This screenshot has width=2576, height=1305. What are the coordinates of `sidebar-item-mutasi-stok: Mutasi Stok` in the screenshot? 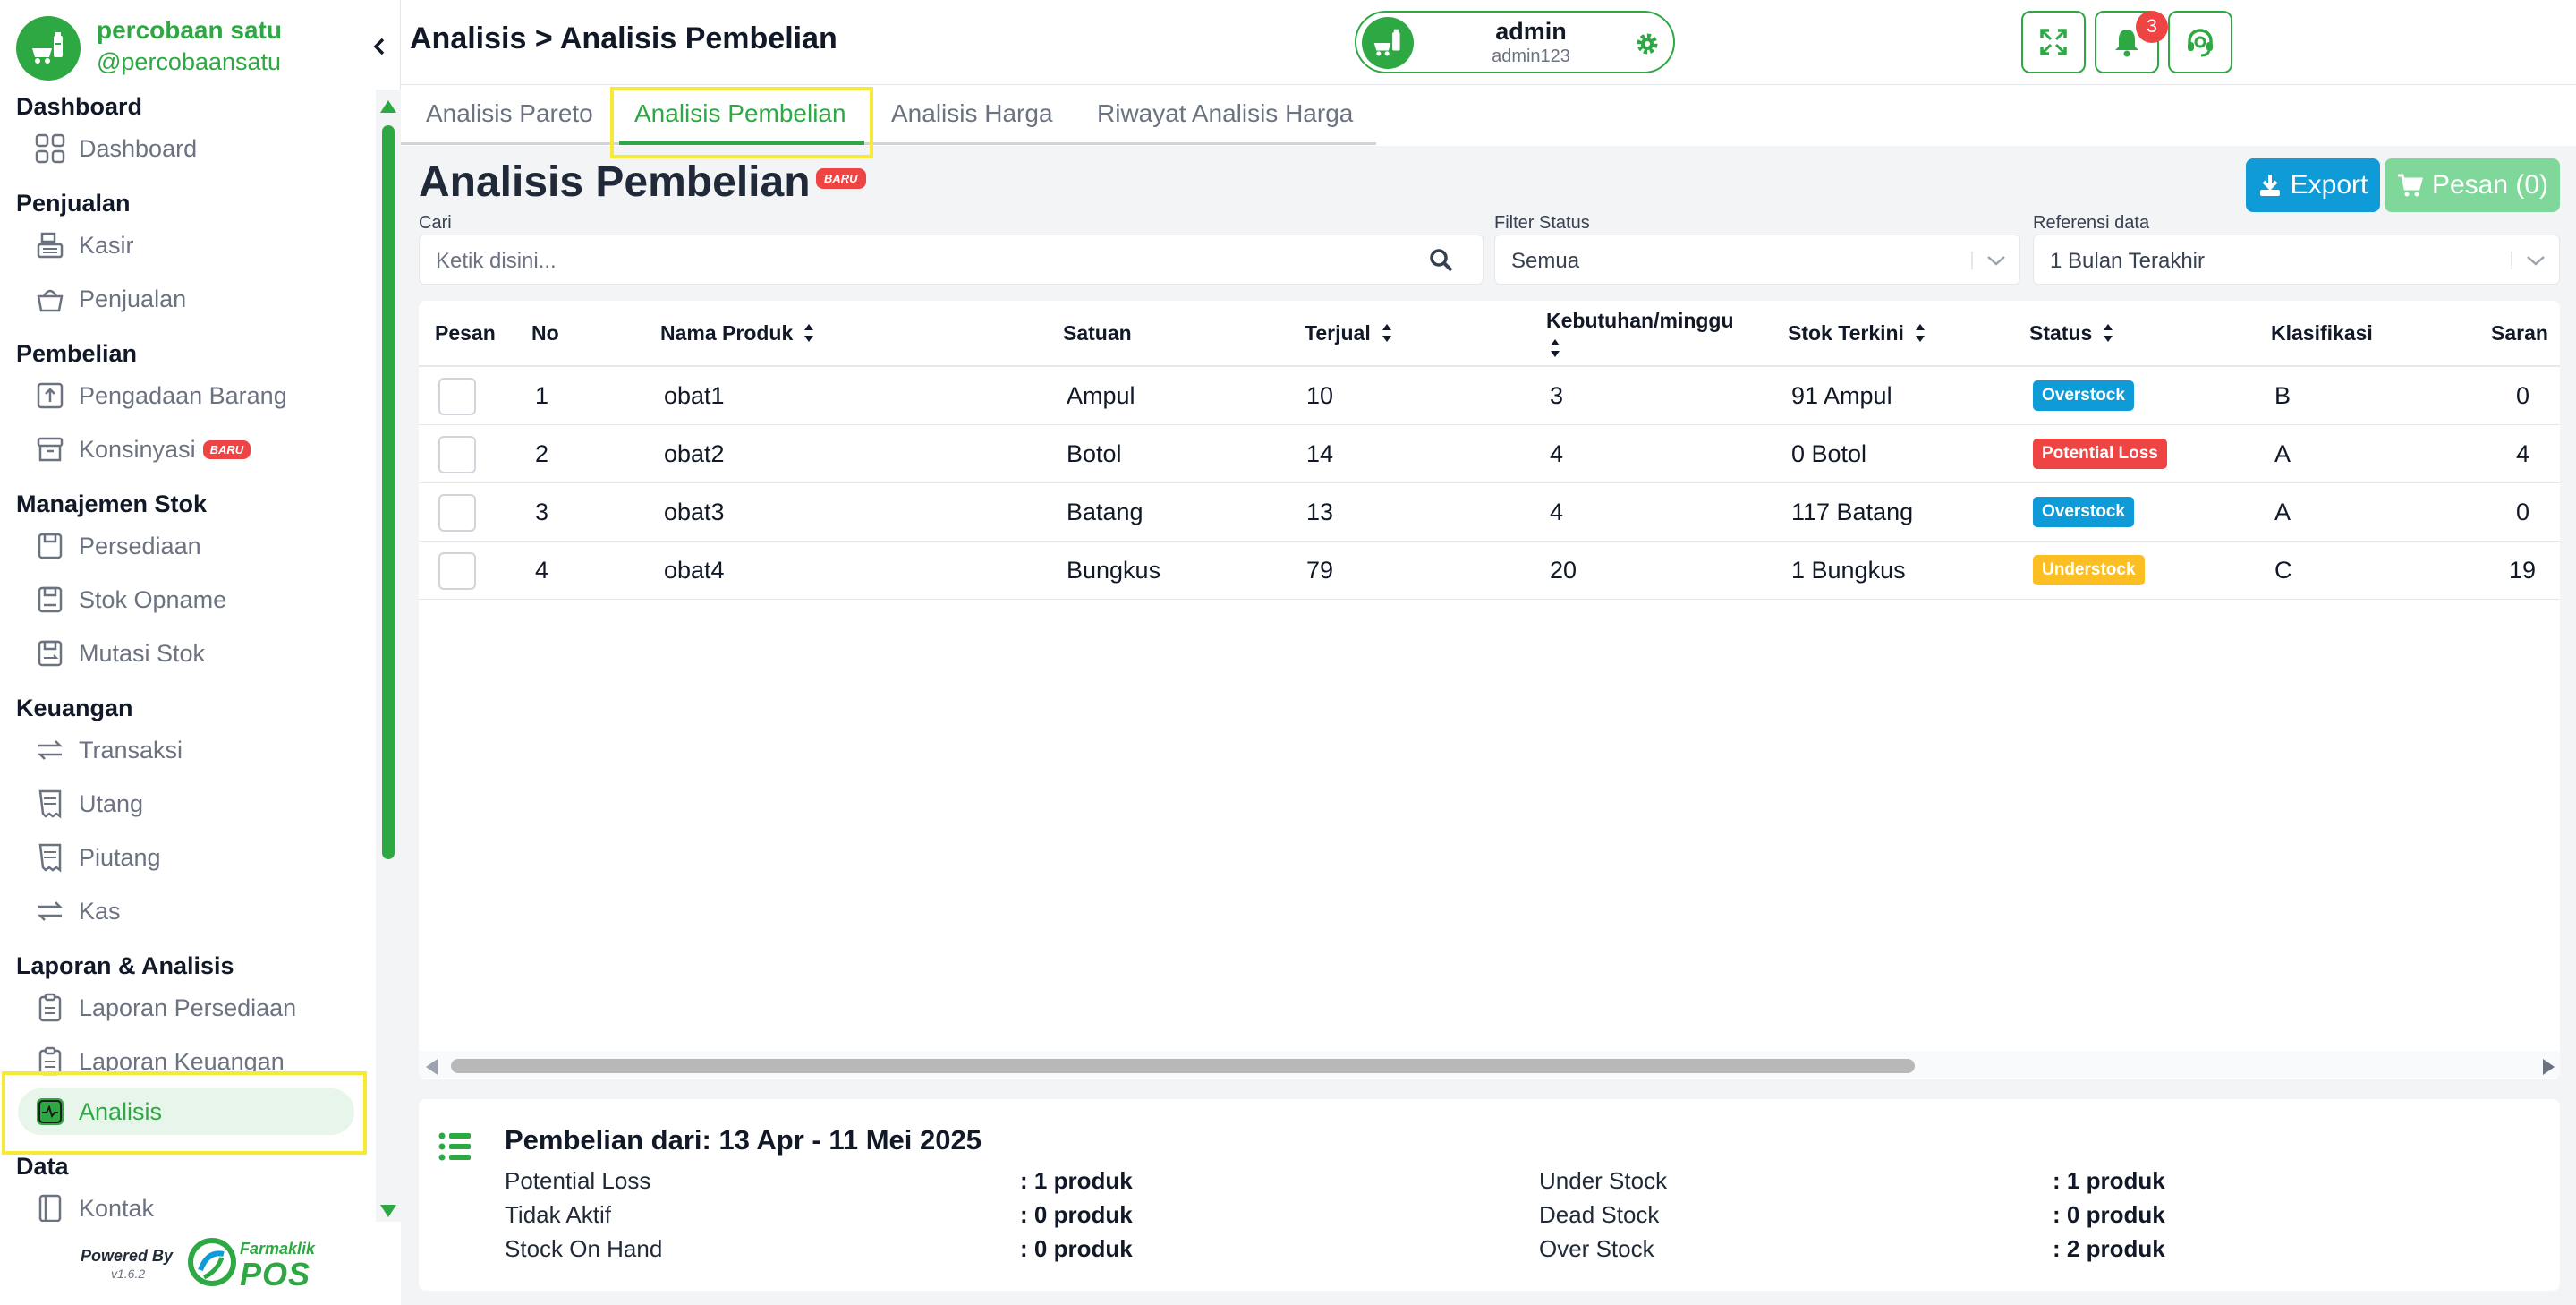 It's located at (186, 653).